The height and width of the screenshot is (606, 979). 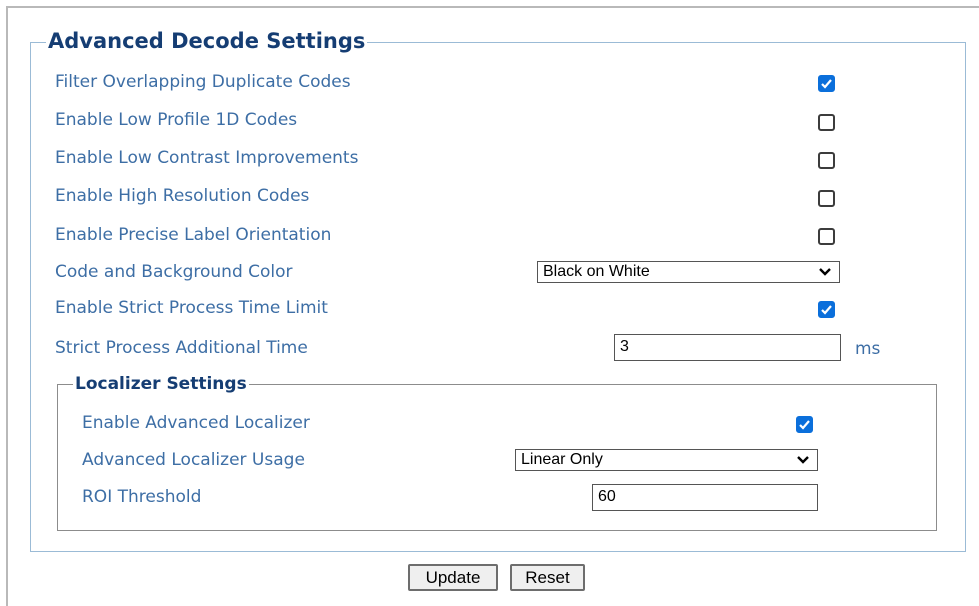 I want to click on low-contrast-checkbox, so click(x=826, y=160).